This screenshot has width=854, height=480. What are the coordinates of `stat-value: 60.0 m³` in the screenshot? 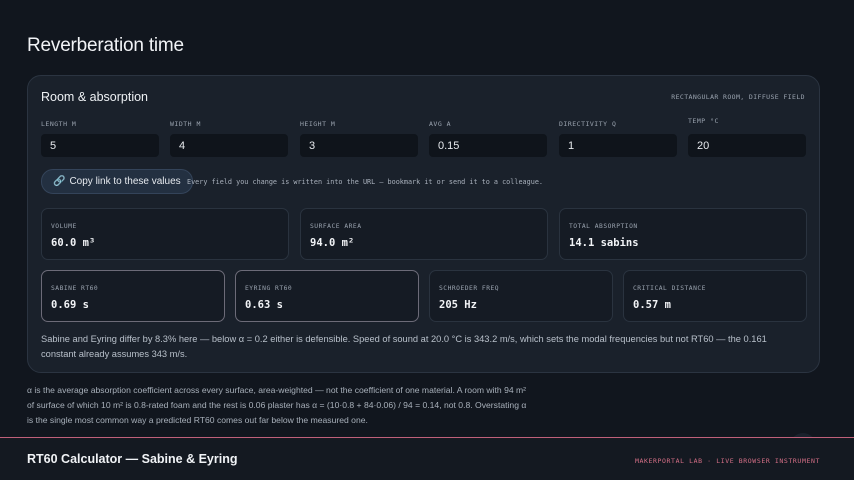 It's located at (73, 243).